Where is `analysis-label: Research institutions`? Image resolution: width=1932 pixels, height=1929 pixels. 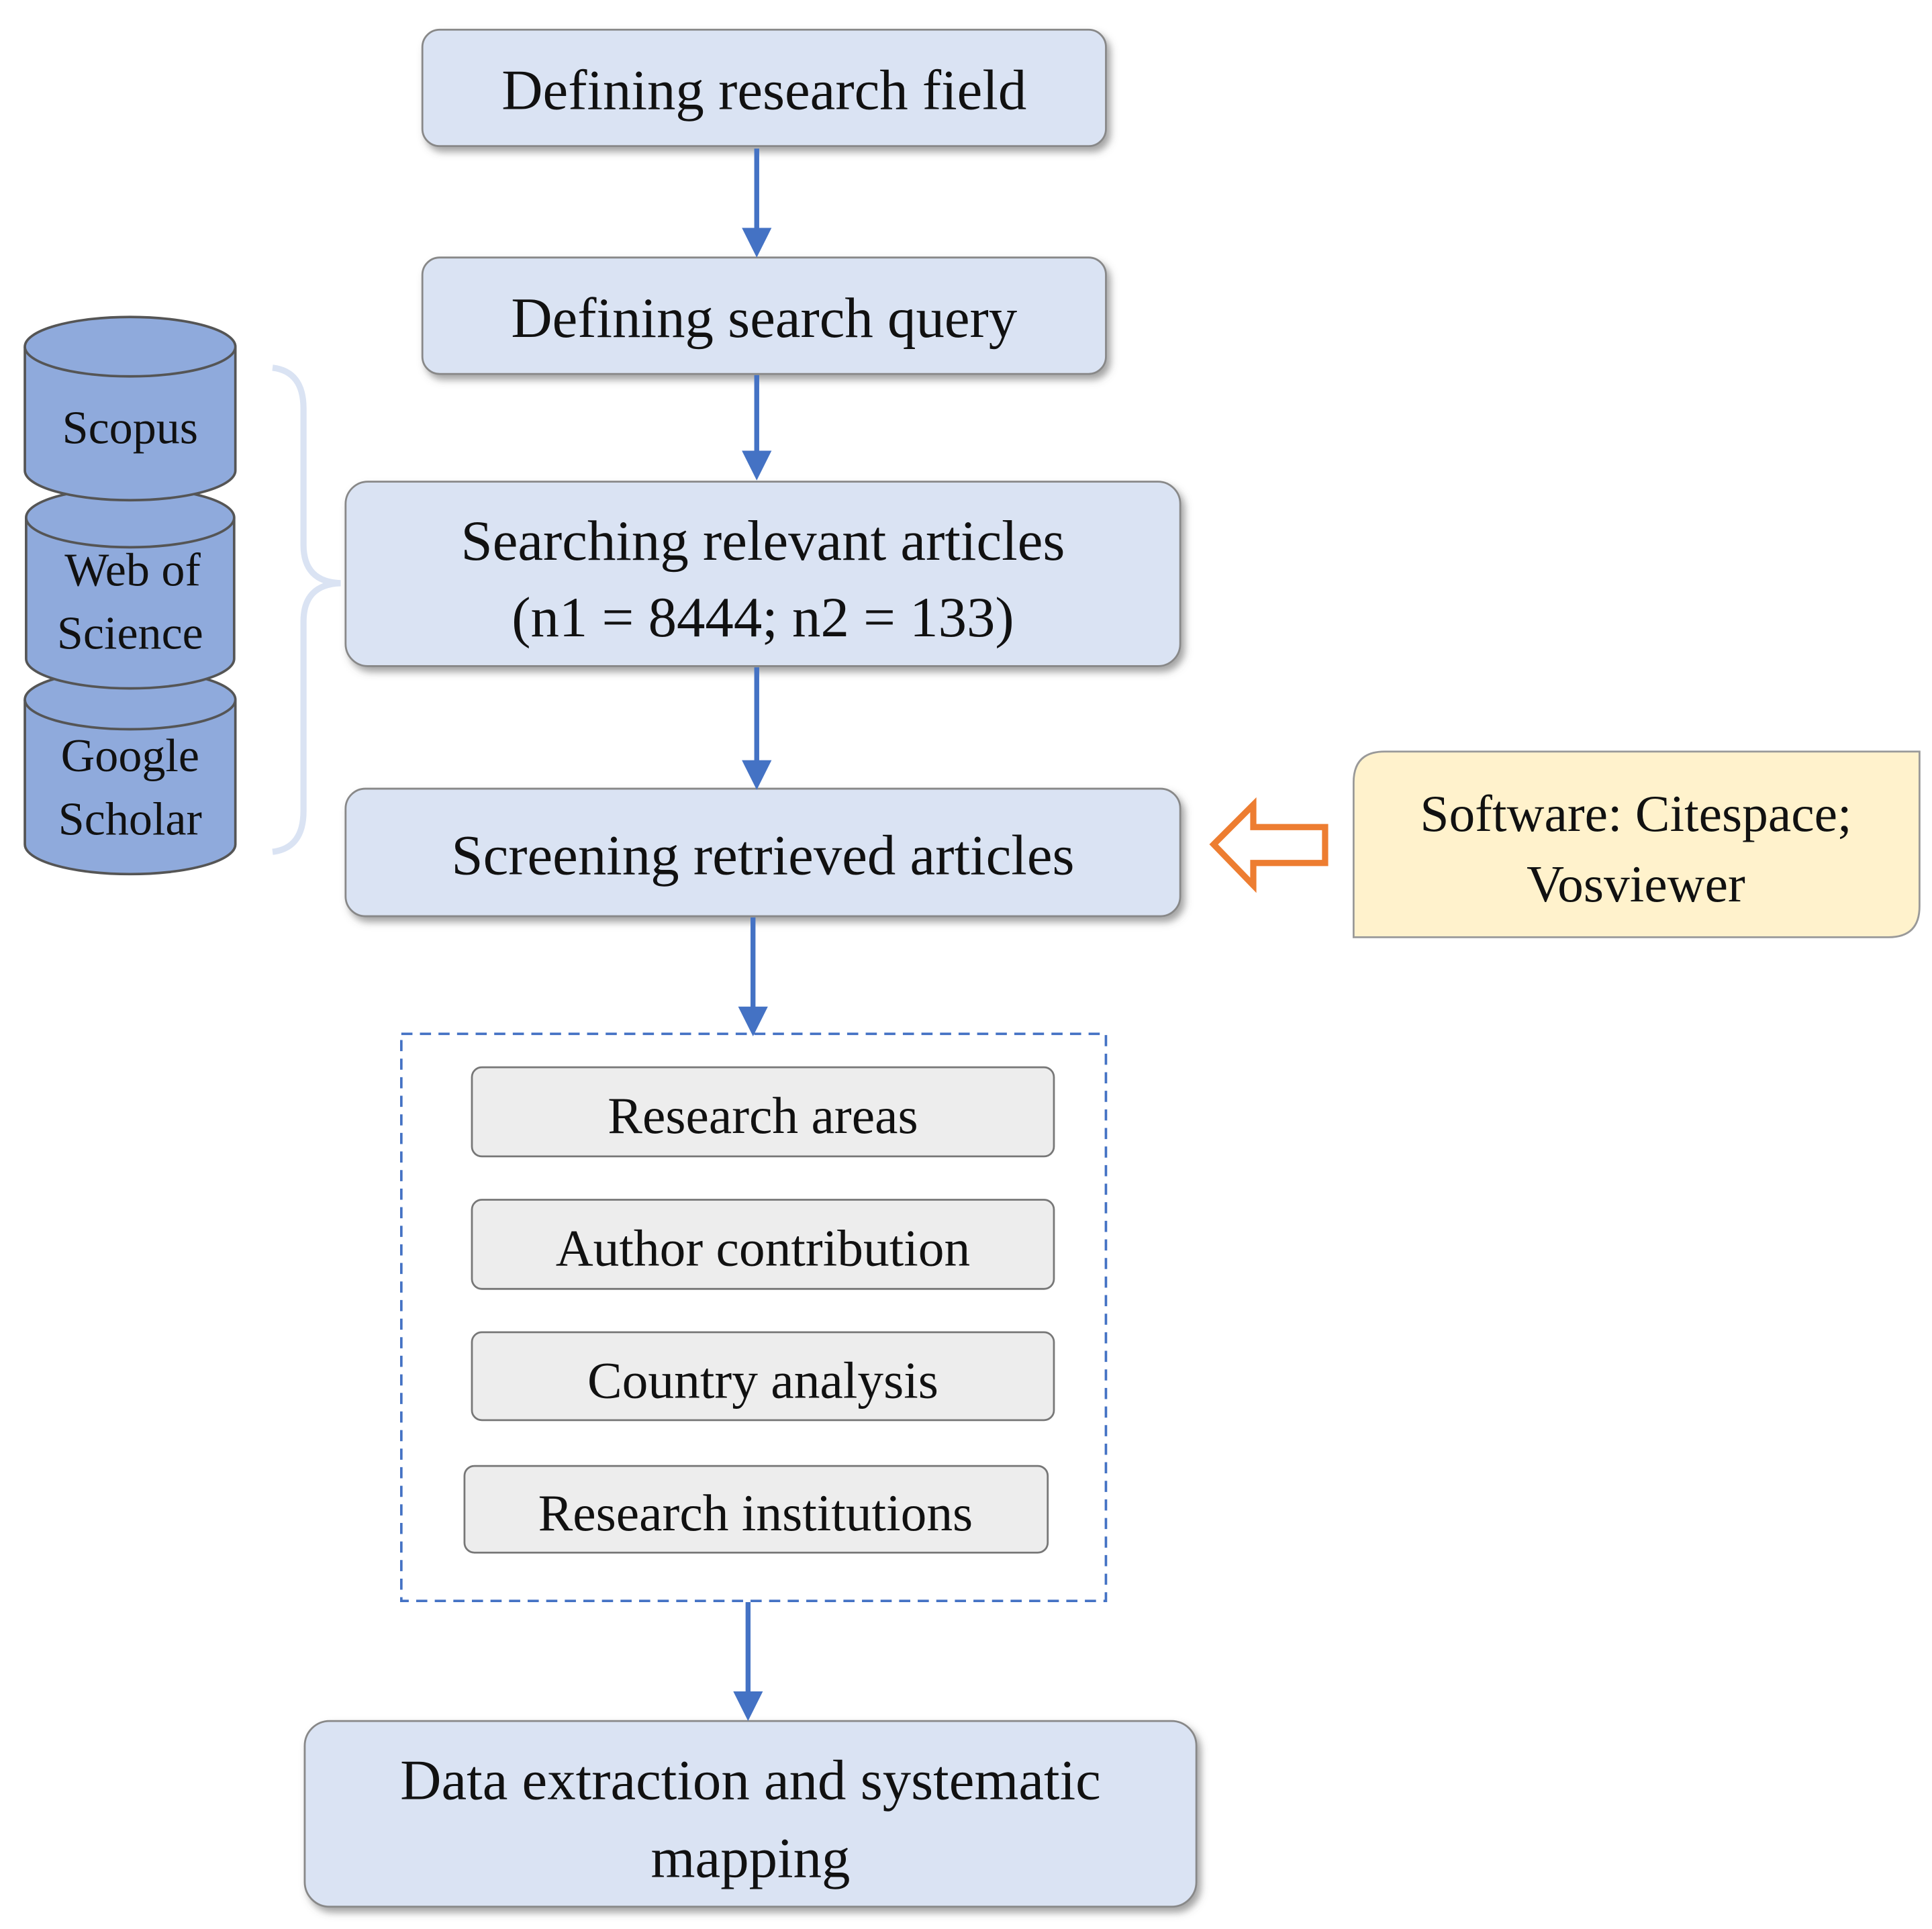 analysis-label: Research institutions is located at coordinates (755, 1513).